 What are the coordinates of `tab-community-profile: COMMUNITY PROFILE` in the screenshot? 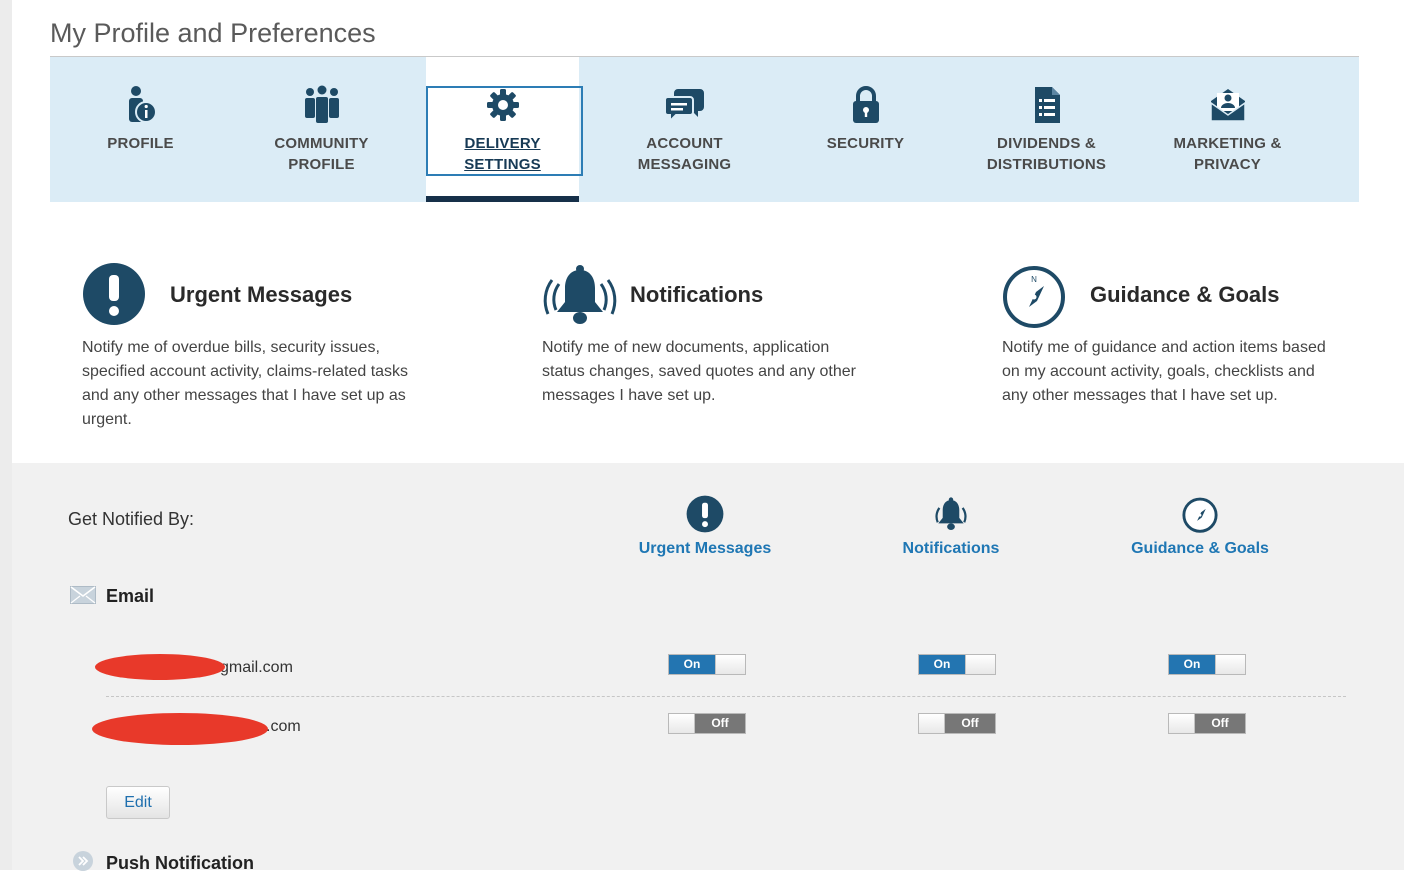 It's located at (321, 129).